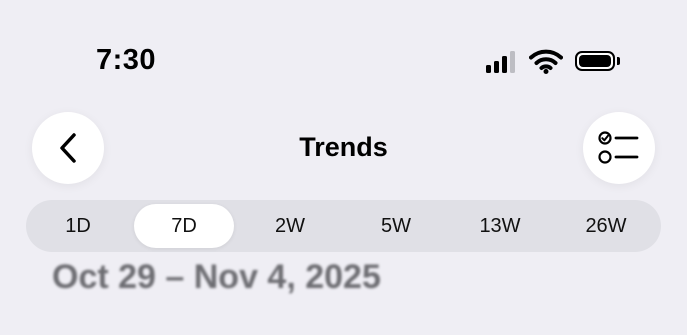 Image resolution: width=687 pixels, height=335 pixels. I want to click on battery-icon, so click(597, 61).